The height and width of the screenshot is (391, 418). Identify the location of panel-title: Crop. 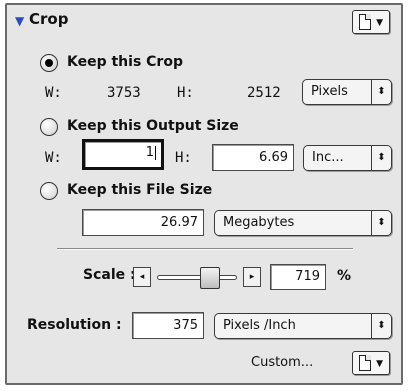
(49, 19).